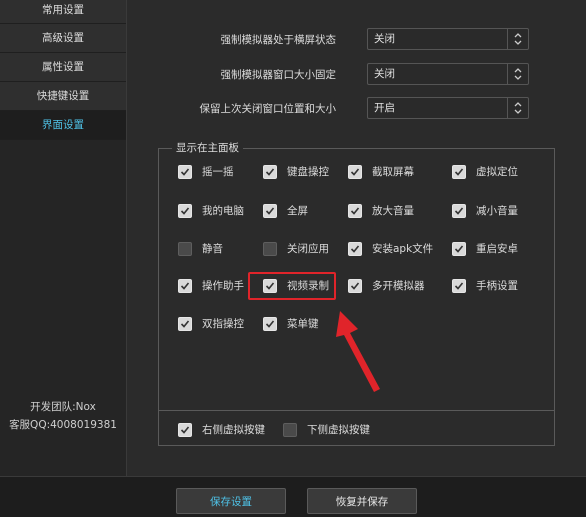 The image size is (586, 517). Describe the element at coordinates (497, 211) in the screenshot. I see `checkbox-label: 减小音量` at that location.